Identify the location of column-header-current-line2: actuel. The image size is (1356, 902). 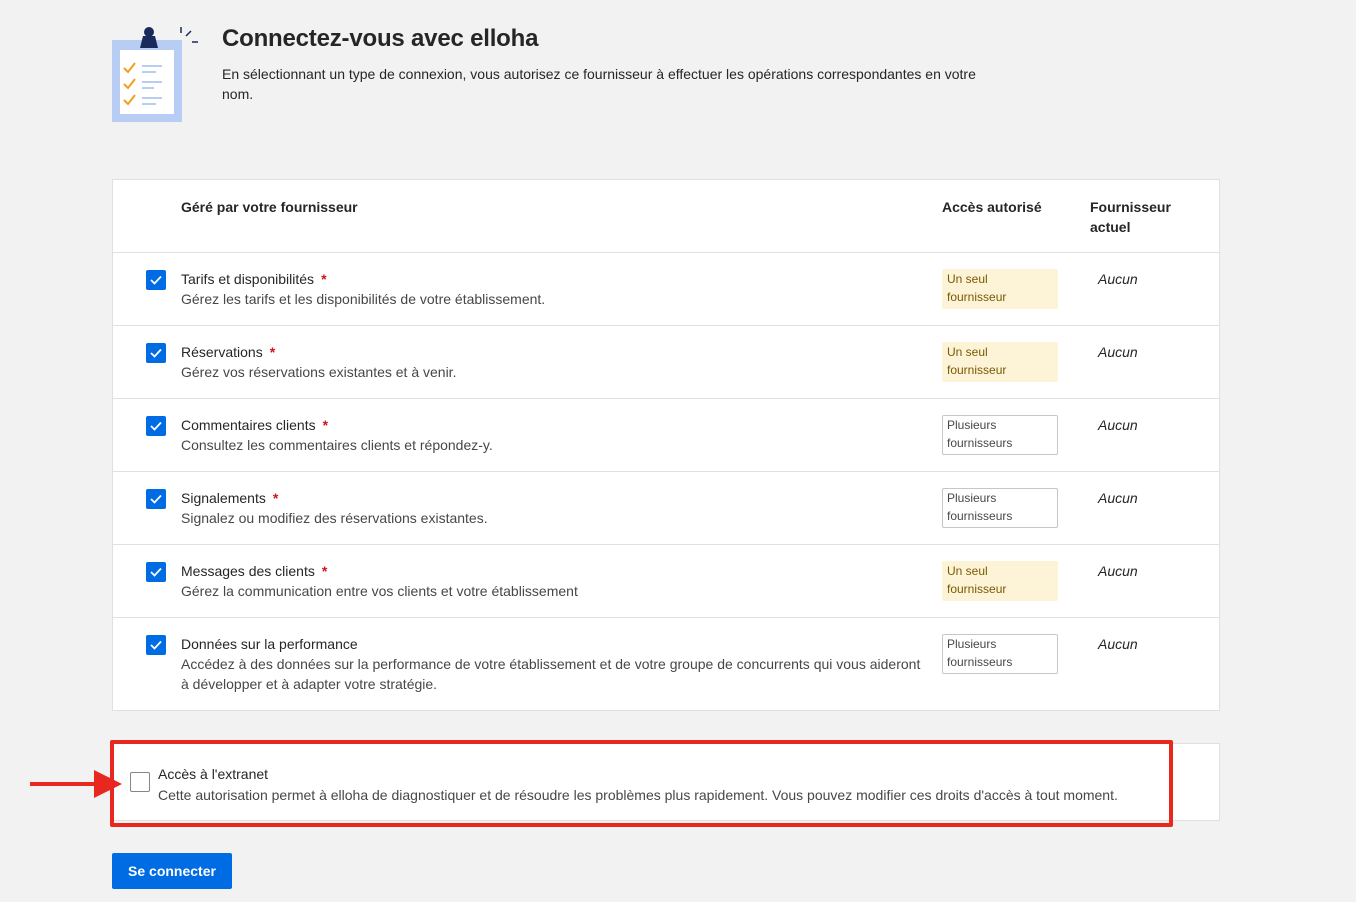
(1110, 227).